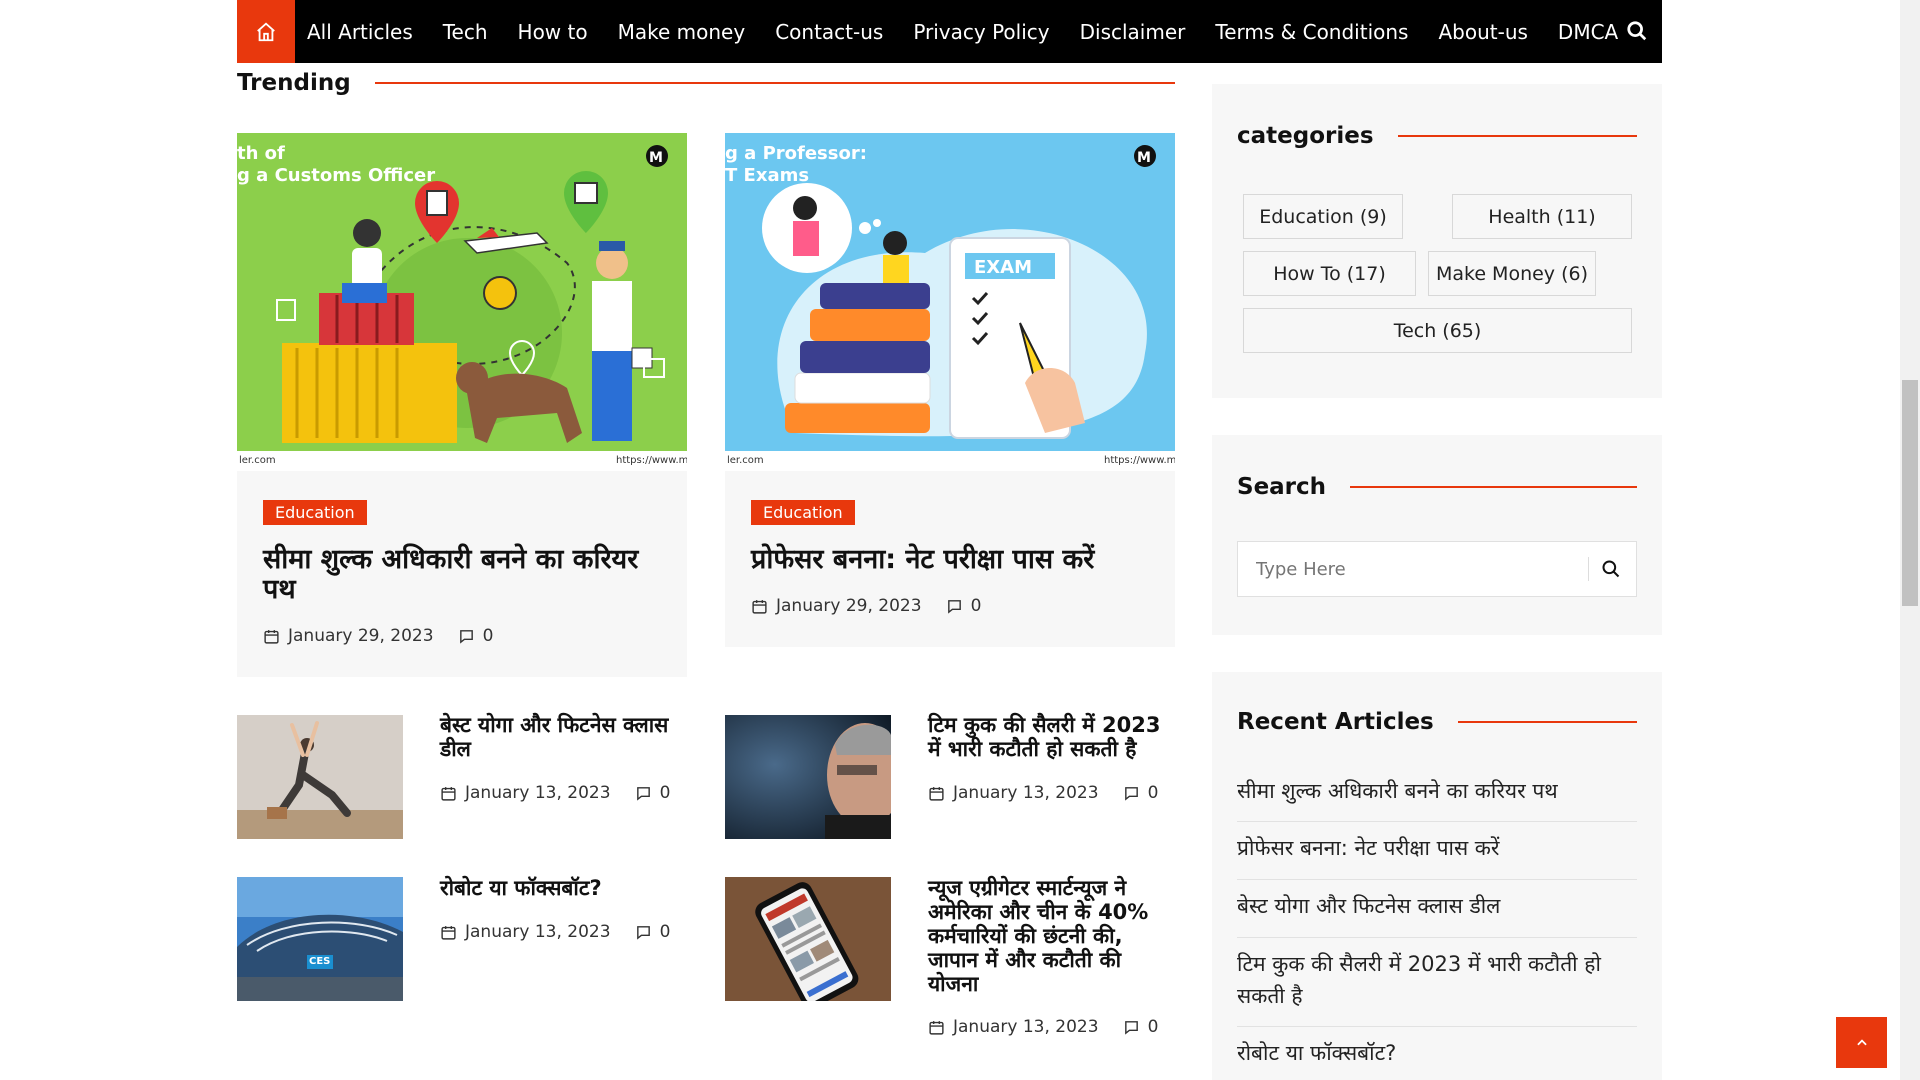 This screenshot has width=1920, height=1080. What do you see at coordinates (1437, 722) in the screenshot?
I see `recent-heading: Recent Articles` at bounding box center [1437, 722].